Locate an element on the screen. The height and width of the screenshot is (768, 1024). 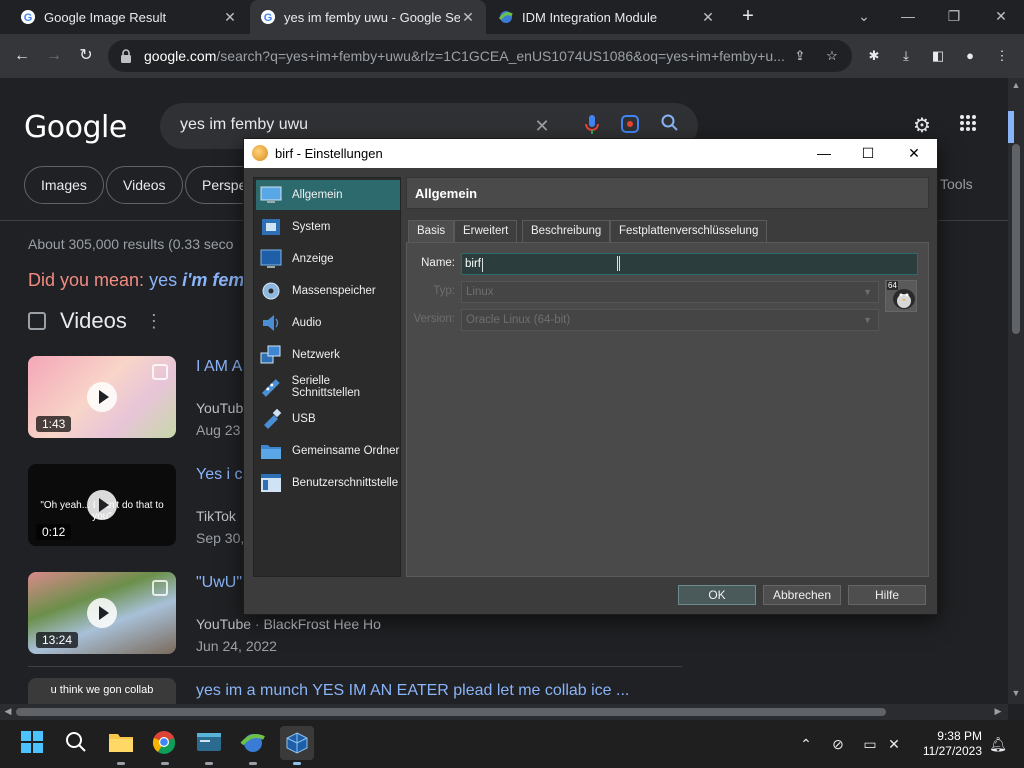
tab-google-search: G yes im femby uwu - Google Sea ✕ is located at coordinates (368, 17).